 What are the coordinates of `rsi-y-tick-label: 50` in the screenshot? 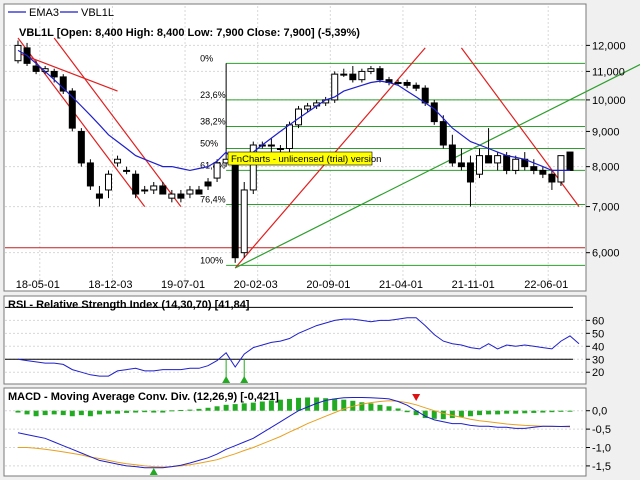 It's located at (598, 334).